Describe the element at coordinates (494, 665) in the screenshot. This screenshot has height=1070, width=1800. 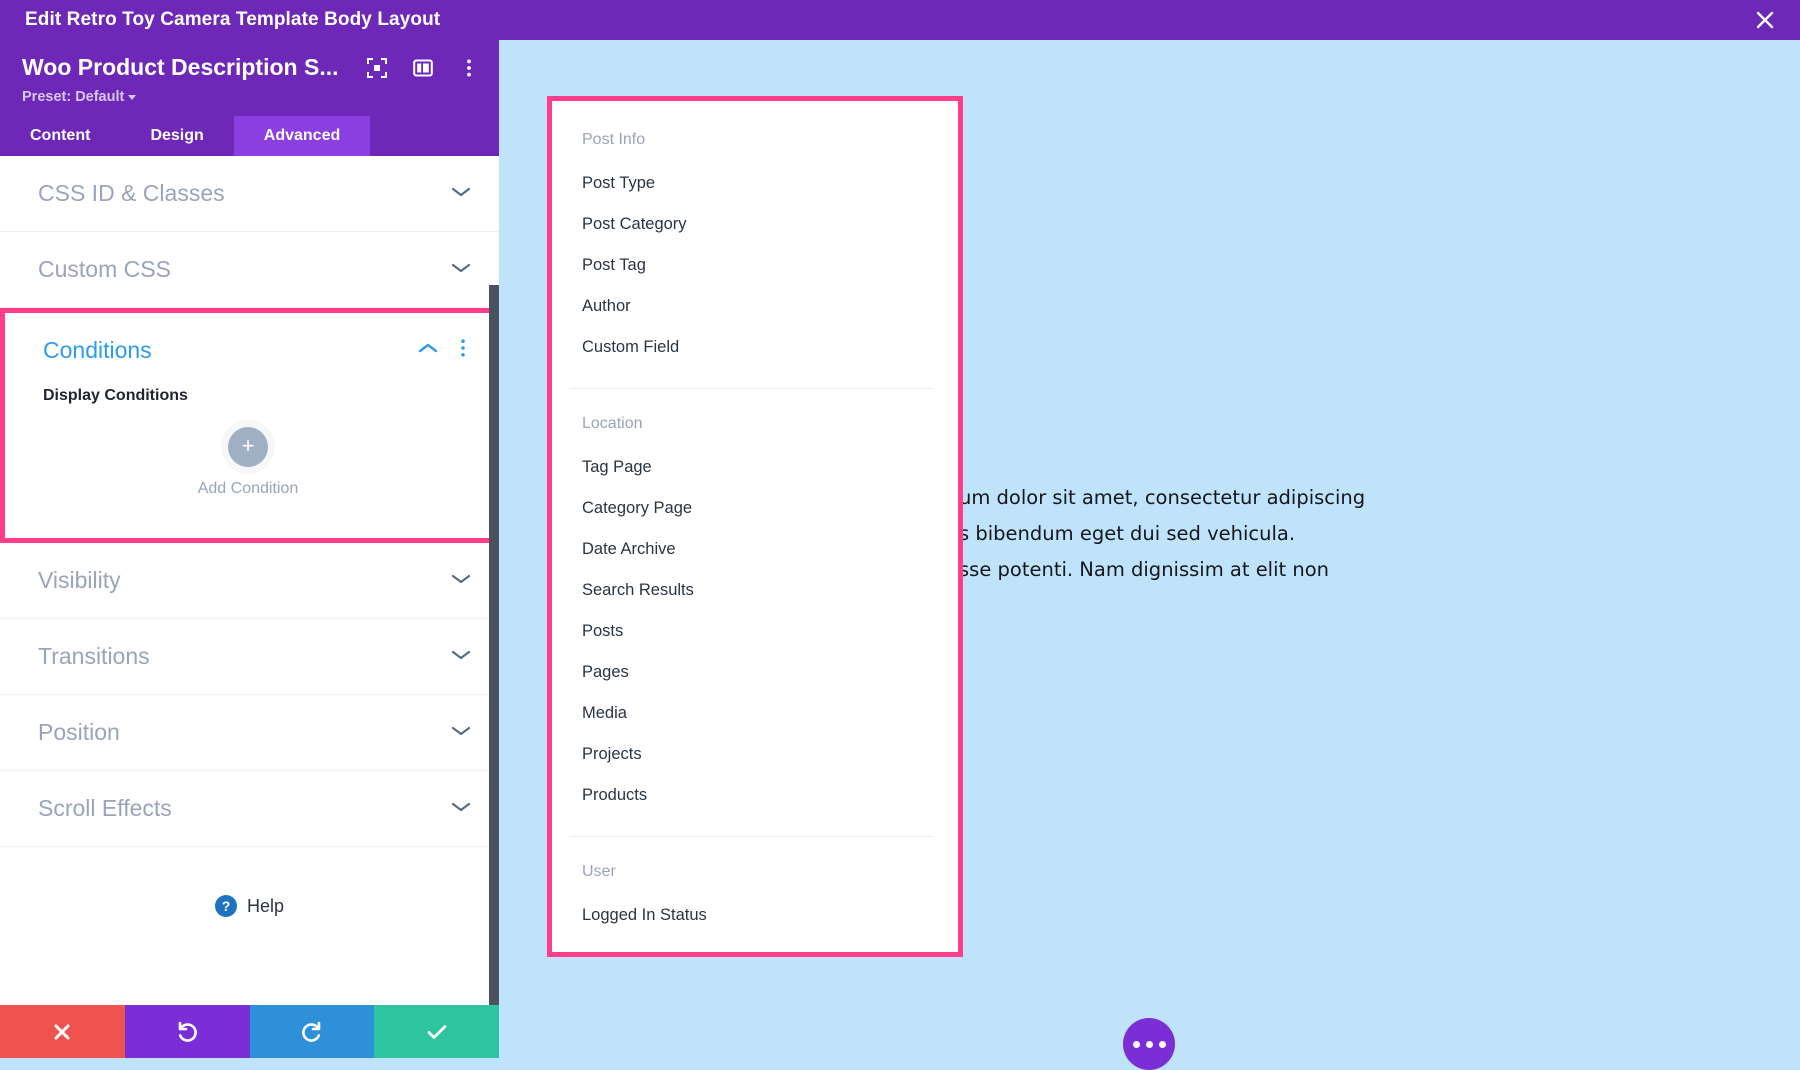
I see `panel-scrollbar` at that location.